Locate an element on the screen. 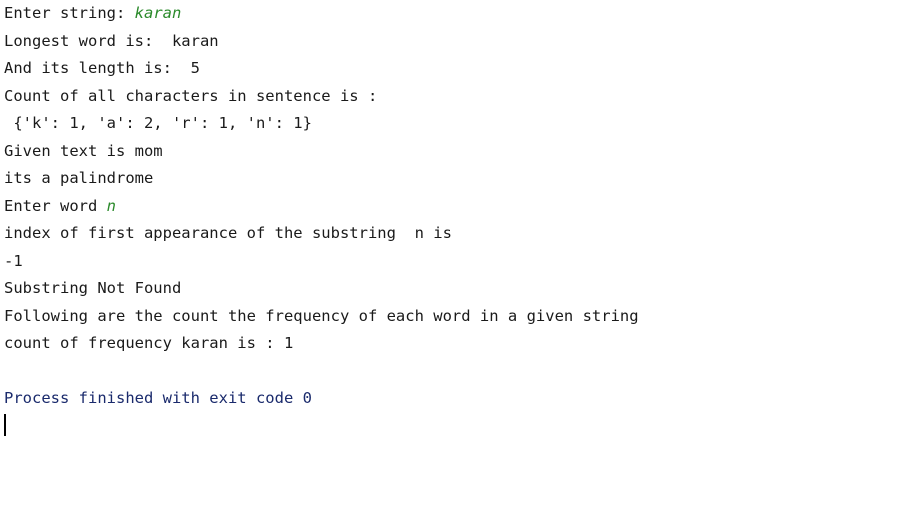 This screenshot has width=918, height=517. console-line-not-found: Substring Not Found is located at coordinates (93, 288).